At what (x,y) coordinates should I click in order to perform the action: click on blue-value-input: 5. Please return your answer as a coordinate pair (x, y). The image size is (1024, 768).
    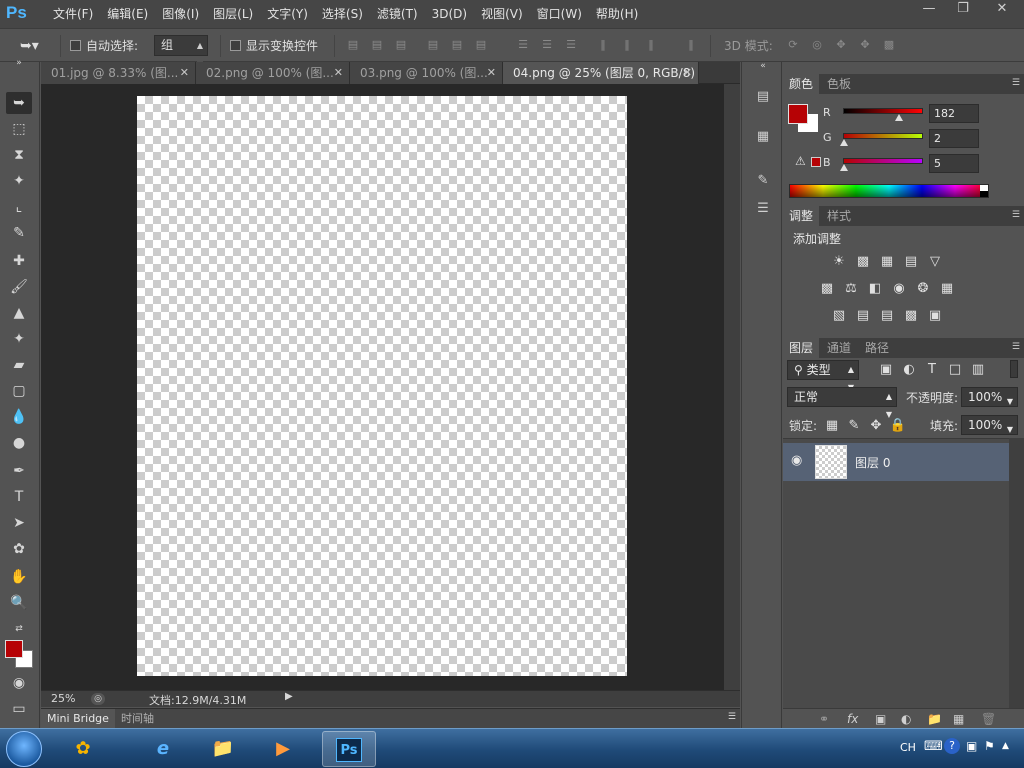
    Looking at the image, I should click on (954, 163).